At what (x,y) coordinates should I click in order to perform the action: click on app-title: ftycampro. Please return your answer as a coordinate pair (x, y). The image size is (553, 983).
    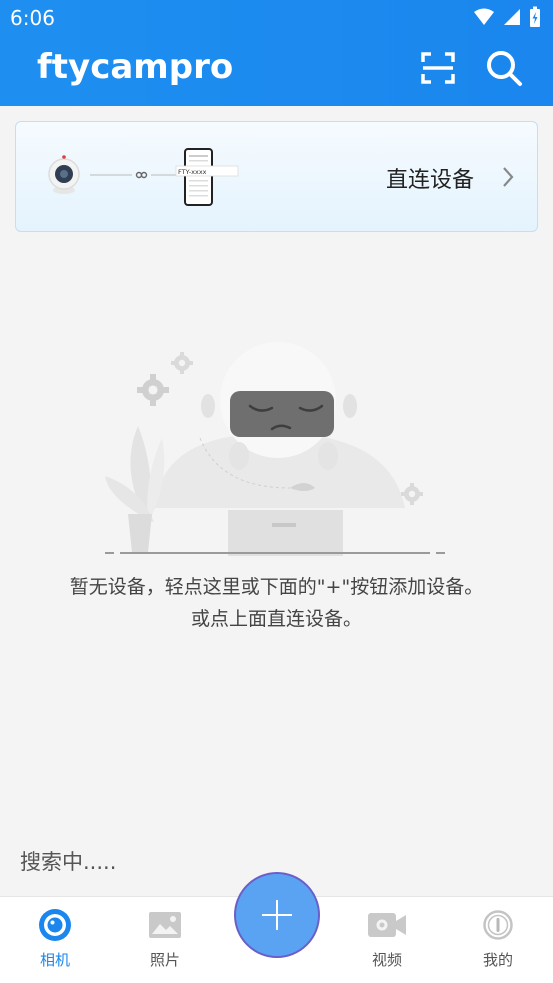
    Looking at the image, I should click on (135, 67).